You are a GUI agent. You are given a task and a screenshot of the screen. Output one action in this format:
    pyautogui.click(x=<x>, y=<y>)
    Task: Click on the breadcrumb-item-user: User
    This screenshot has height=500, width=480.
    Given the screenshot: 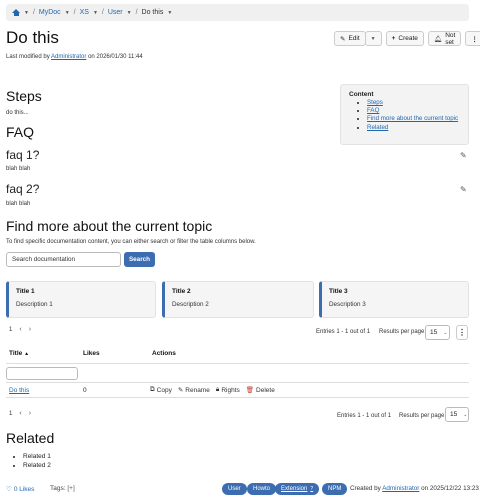 What is the action you would take?
    pyautogui.click(x=115, y=12)
    